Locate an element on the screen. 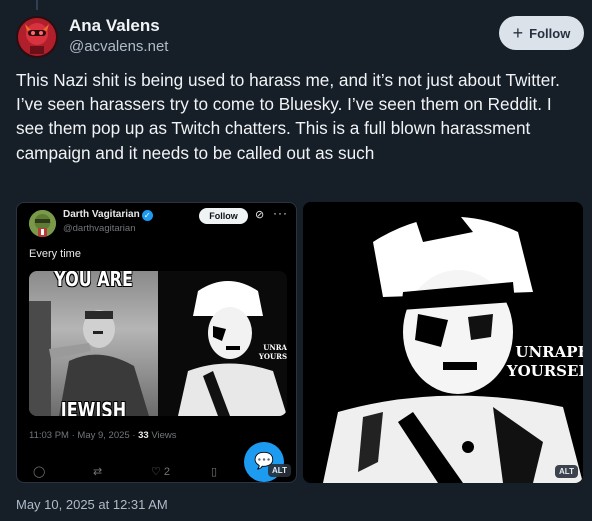 Image resolution: width=592 pixels, height=521 pixels. embedded-tweet-time: 11:03 PM · May 9, 2025 · 33 Views is located at coordinates (103, 435).